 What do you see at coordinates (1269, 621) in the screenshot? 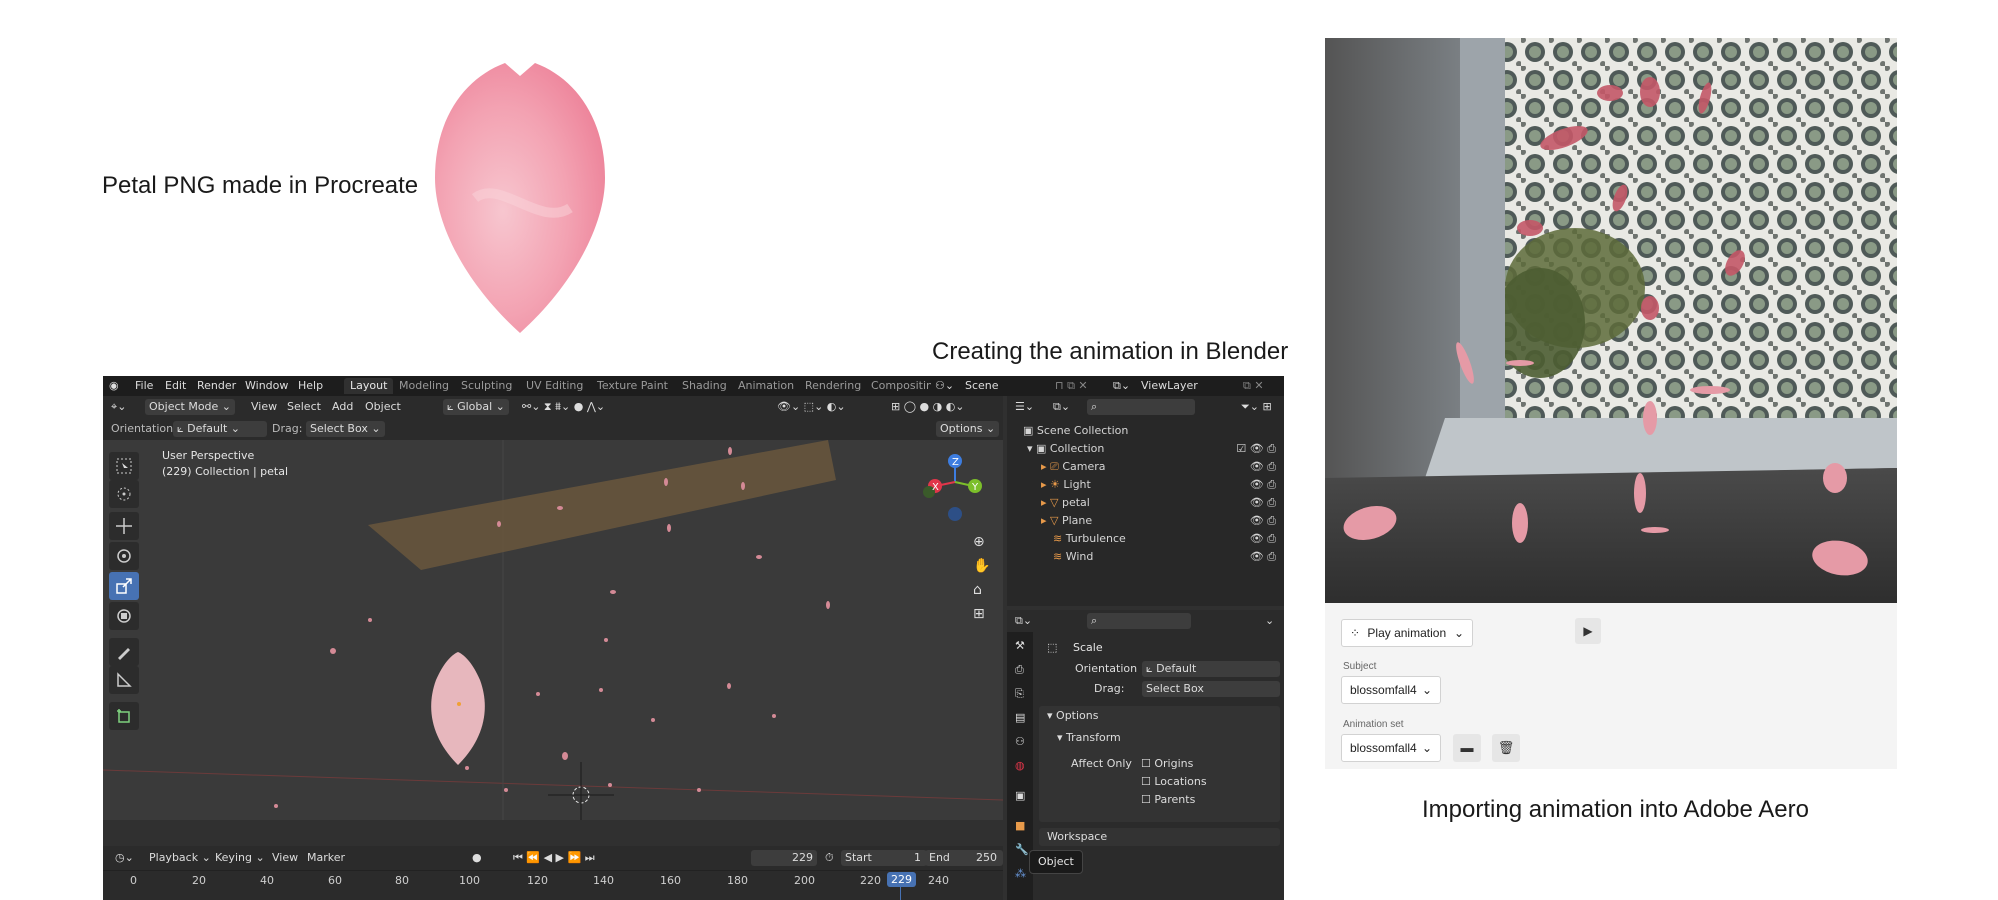
I see `properties-options-icon: ⌄` at bounding box center [1269, 621].